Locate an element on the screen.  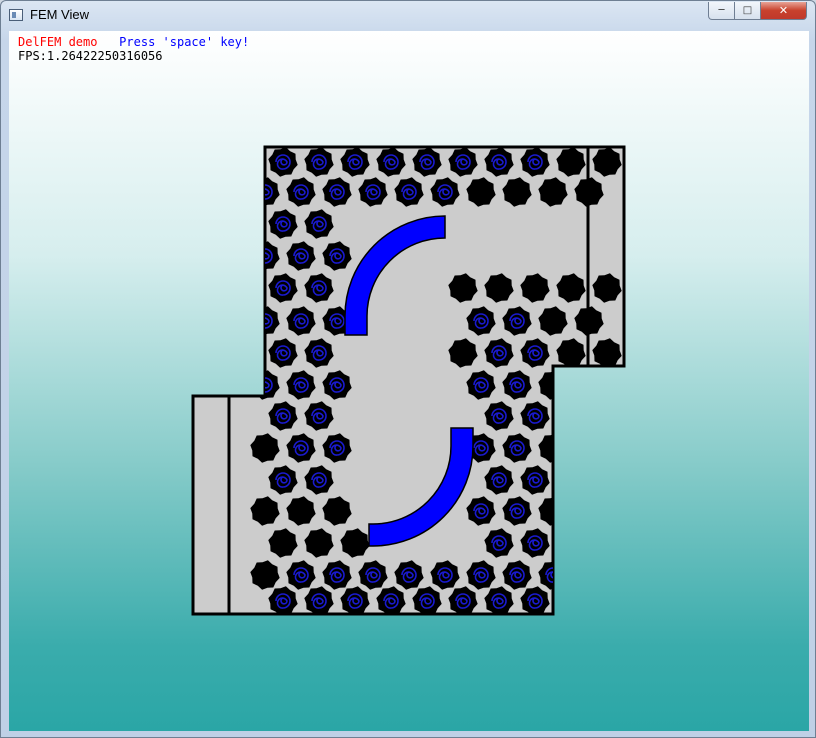
maximize-button: □ is located at coordinates (747, 11).